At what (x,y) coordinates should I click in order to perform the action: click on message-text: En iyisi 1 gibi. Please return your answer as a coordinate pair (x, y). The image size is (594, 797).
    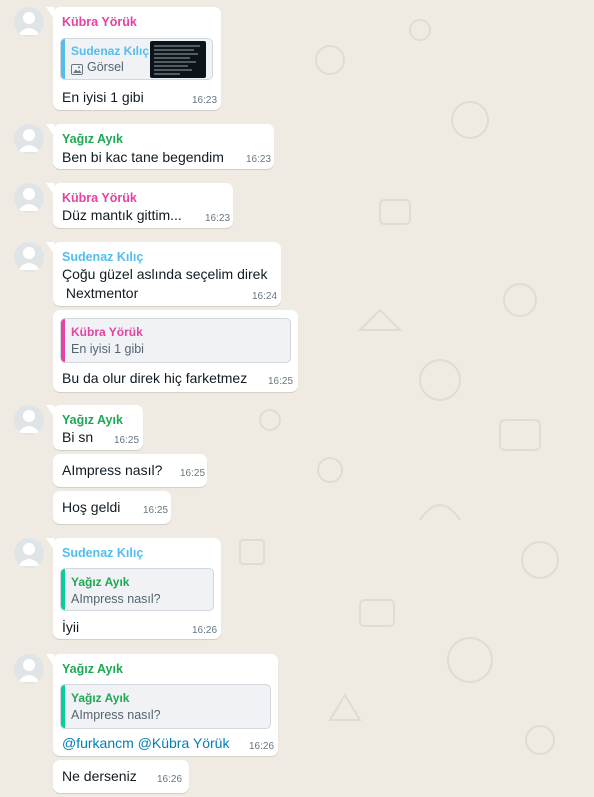
    Looking at the image, I should click on (103, 97).